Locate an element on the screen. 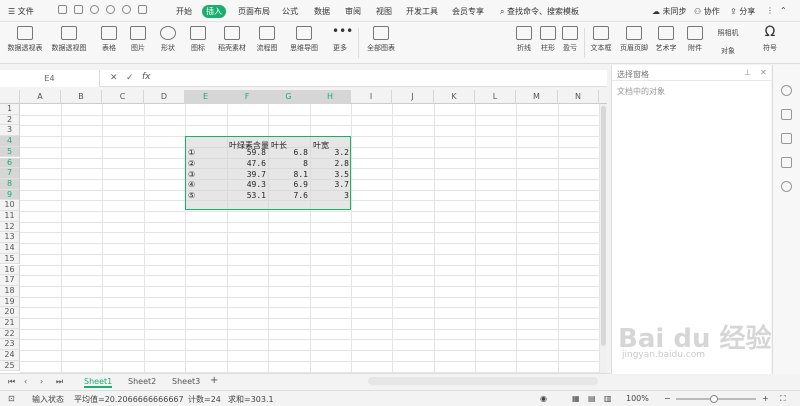 This screenshot has width=800, height=406. symbol-button: Ω 符号 is located at coordinates (770, 43).